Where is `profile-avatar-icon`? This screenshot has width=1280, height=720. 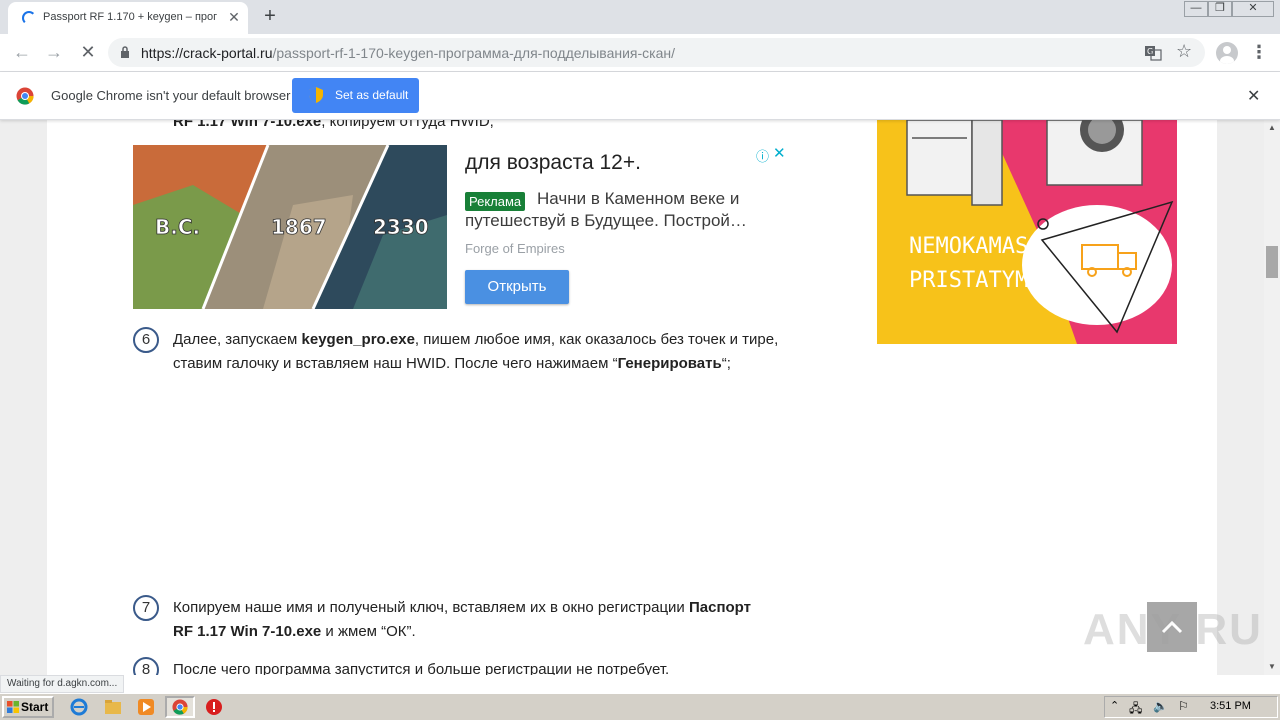
profile-avatar-icon is located at coordinates (1227, 53).